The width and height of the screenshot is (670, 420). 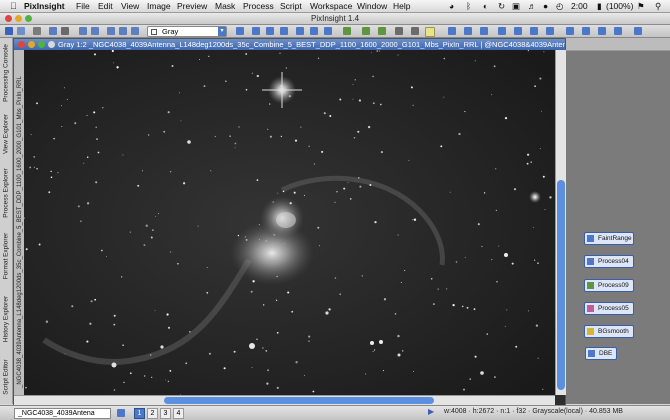 What do you see at coordinates (534, 31) in the screenshot?
I see `history-icon` at bounding box center [534, 31].